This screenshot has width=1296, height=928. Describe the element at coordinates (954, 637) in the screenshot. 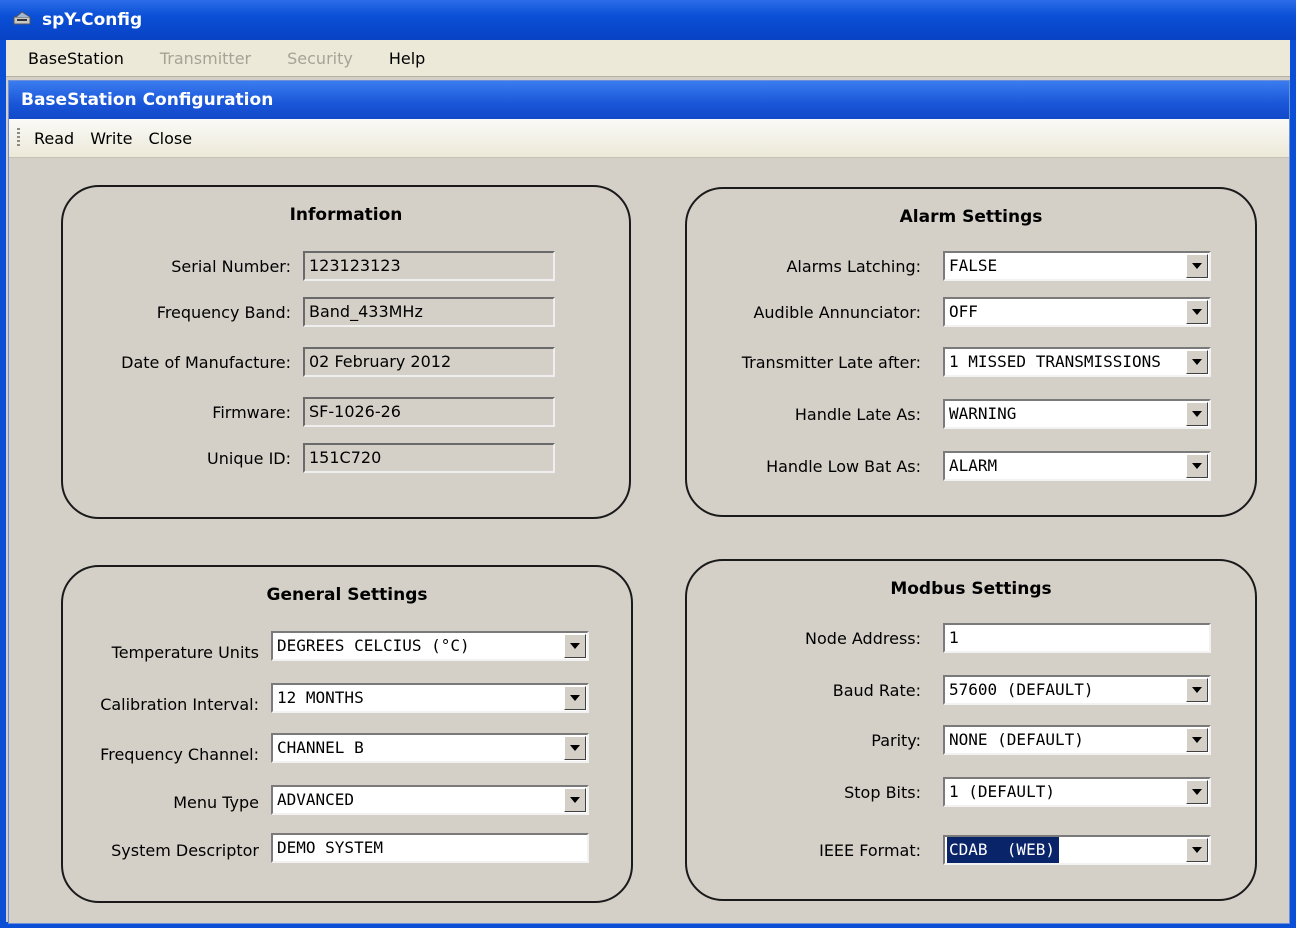

I see `node-address-value: 1` at that location.